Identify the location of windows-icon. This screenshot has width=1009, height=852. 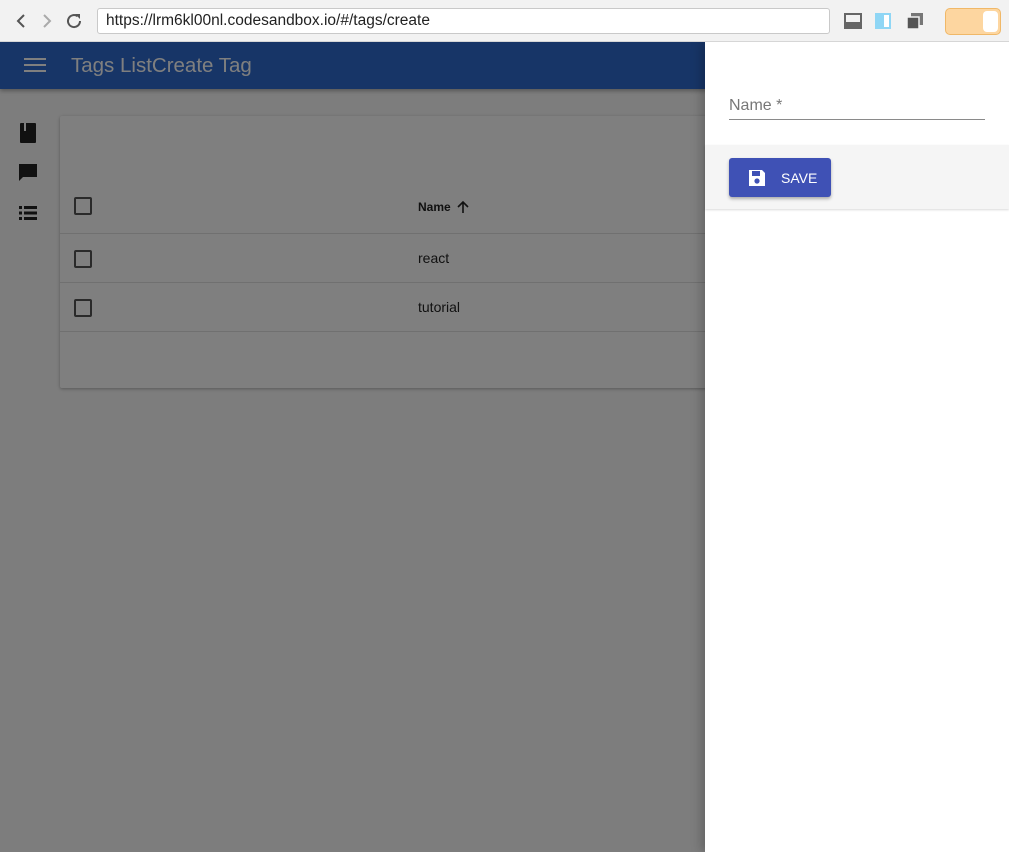
(915, 21).